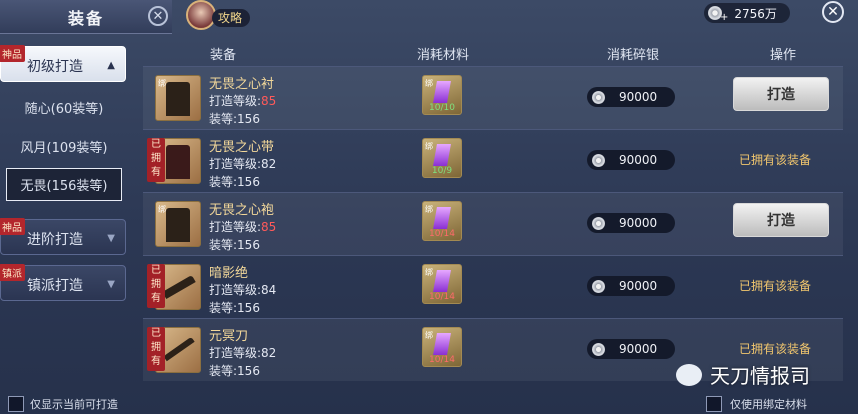 The height and width of the screenshot is (414, 858). I want to click on table-header: 装备 消耗材料 消耗碎银 操作, so click(493, 53).